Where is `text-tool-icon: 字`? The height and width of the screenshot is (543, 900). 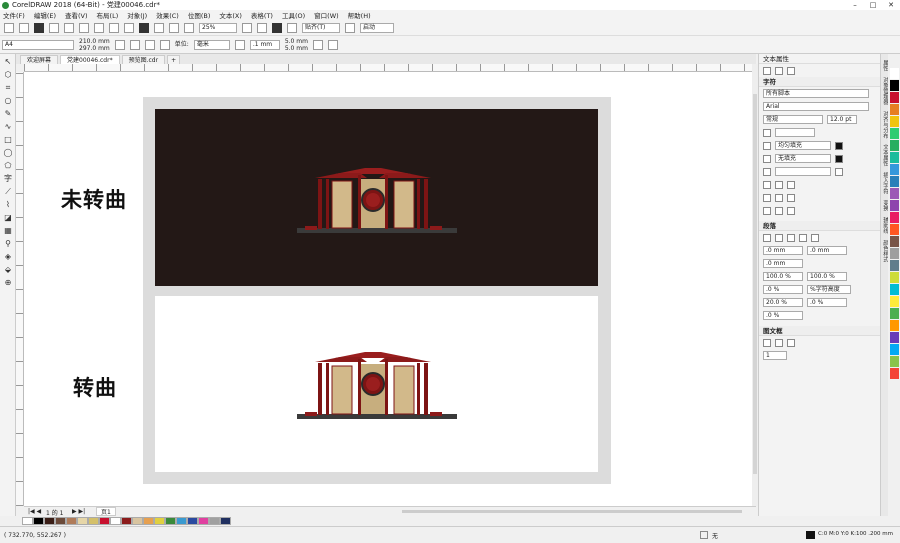
text-tool-icon: 字 is located at coordinates (8, 179).